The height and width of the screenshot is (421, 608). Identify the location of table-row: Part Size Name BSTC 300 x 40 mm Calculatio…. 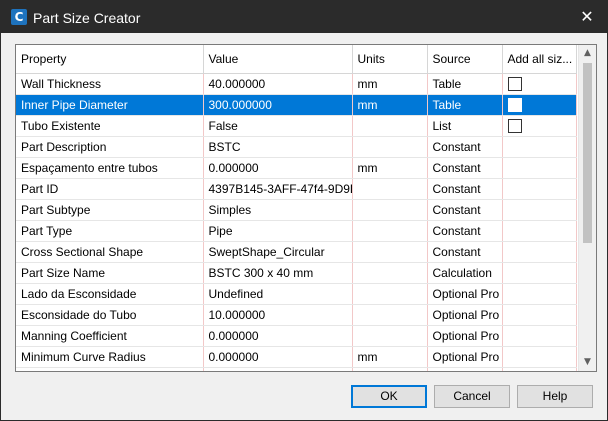
(296, 273).